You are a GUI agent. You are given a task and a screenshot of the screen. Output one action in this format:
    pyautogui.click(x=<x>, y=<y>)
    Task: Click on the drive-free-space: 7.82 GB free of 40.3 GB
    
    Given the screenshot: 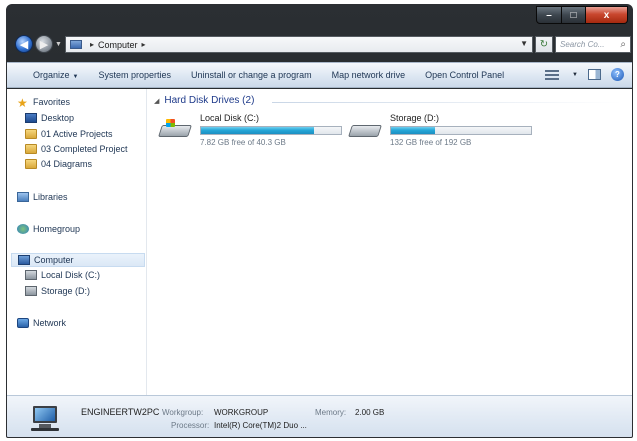 What is the action you would take?
    pyautogui.click(x=243, y=142)
    